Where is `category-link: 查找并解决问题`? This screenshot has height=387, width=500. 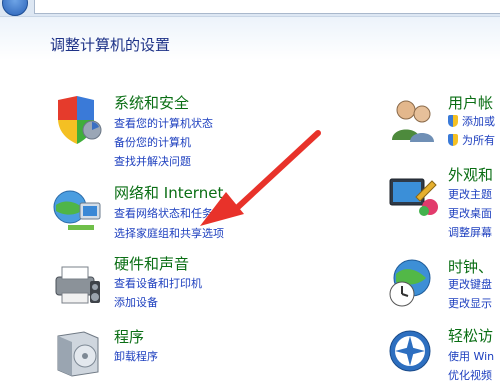 category-link: 查找并解决问题 is located at coordinates (152, 161).